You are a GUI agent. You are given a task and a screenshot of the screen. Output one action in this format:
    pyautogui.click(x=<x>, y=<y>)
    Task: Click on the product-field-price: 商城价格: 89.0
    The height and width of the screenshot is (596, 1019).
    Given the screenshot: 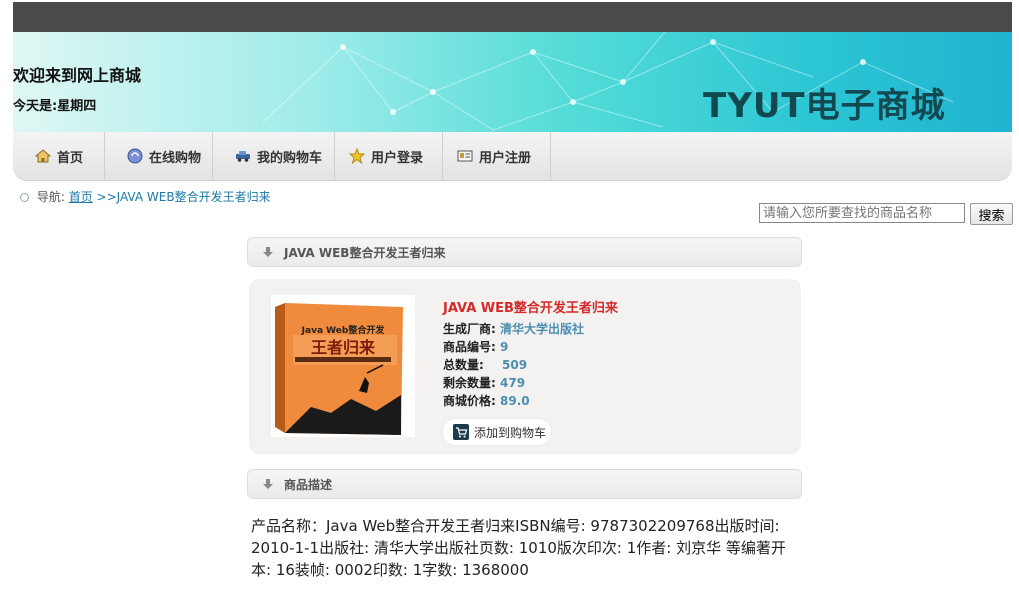 What is the action you would take?
    pyautogui.click(x=486, y=401)
    